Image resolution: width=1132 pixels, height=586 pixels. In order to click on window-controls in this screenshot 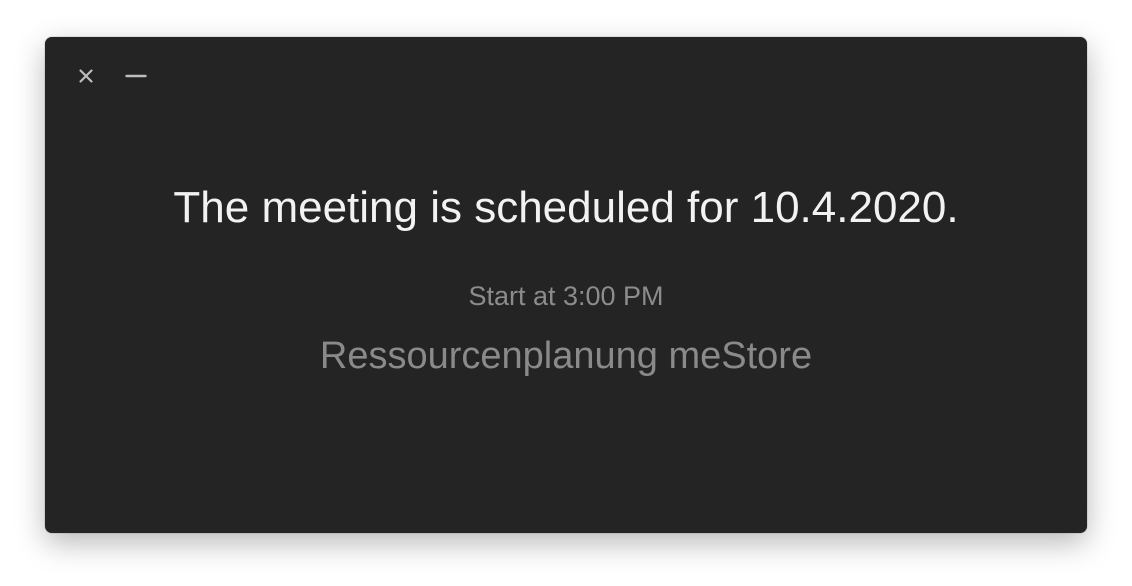, I will do `click(111, 76)`.